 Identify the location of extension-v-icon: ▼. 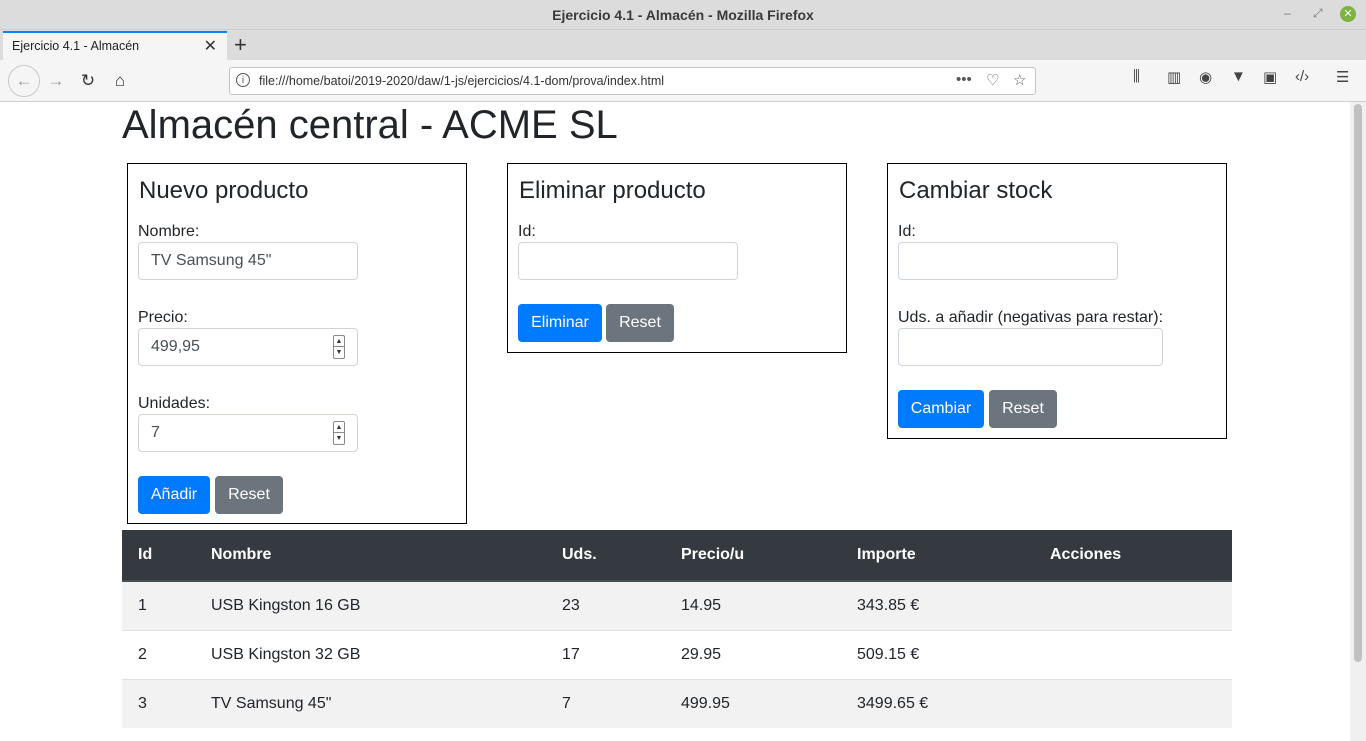
(1238, 76).